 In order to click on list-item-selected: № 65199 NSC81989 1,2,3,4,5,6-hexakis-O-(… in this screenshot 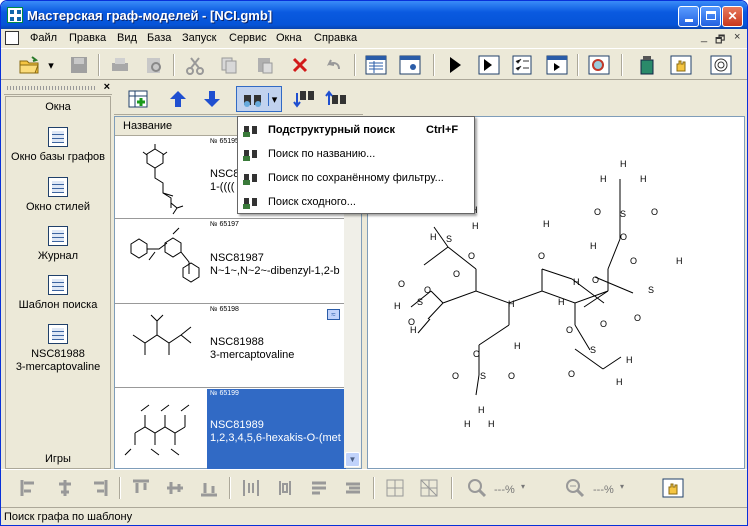, I will do `click(230, 429)`.